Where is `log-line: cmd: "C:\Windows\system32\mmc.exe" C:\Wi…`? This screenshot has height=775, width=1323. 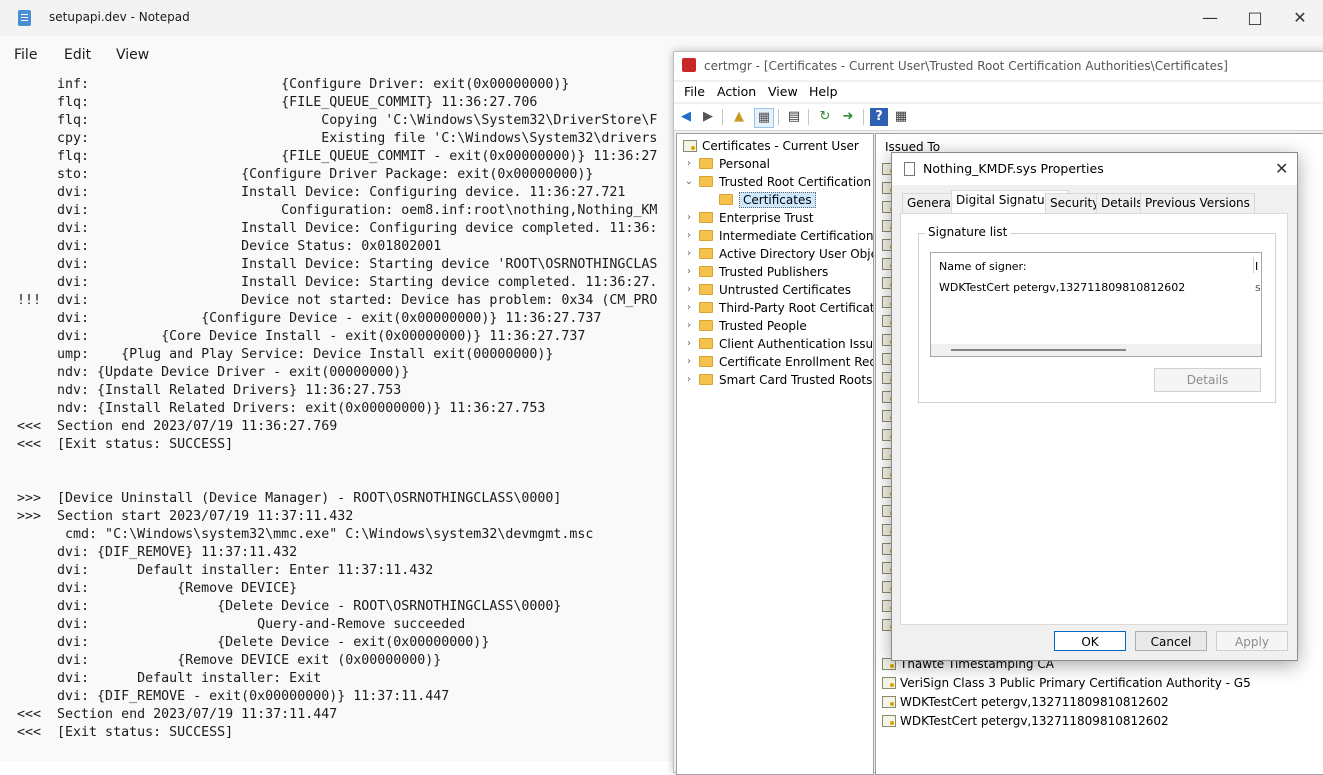
log-line: cmd: "C:\Windows\system32\mmc.exe" C:\Wi… is located at coordinates (305, 534).